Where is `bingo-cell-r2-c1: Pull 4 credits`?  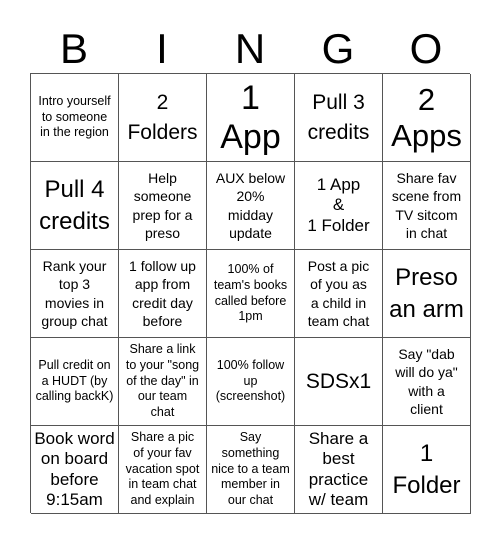
bingo-cell-r2-c1: Pull 4 credits is located at coordinates (75, 206).